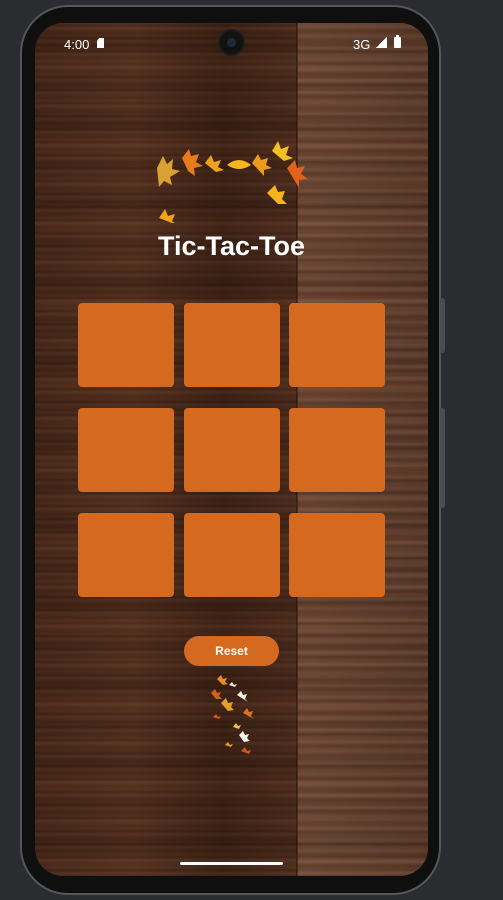 Image resolution: width=503 pixels, height=900 pixels. Describe the element at coordinates (381, 42) in the screenshot. I see `signal-icon` at that location.